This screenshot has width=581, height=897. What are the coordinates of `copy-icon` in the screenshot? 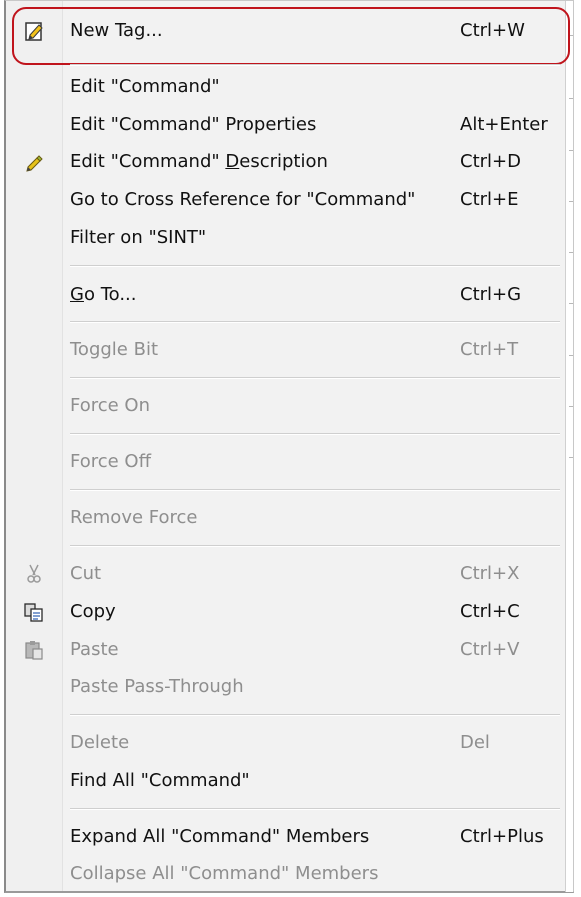 It's located at (34, 612).